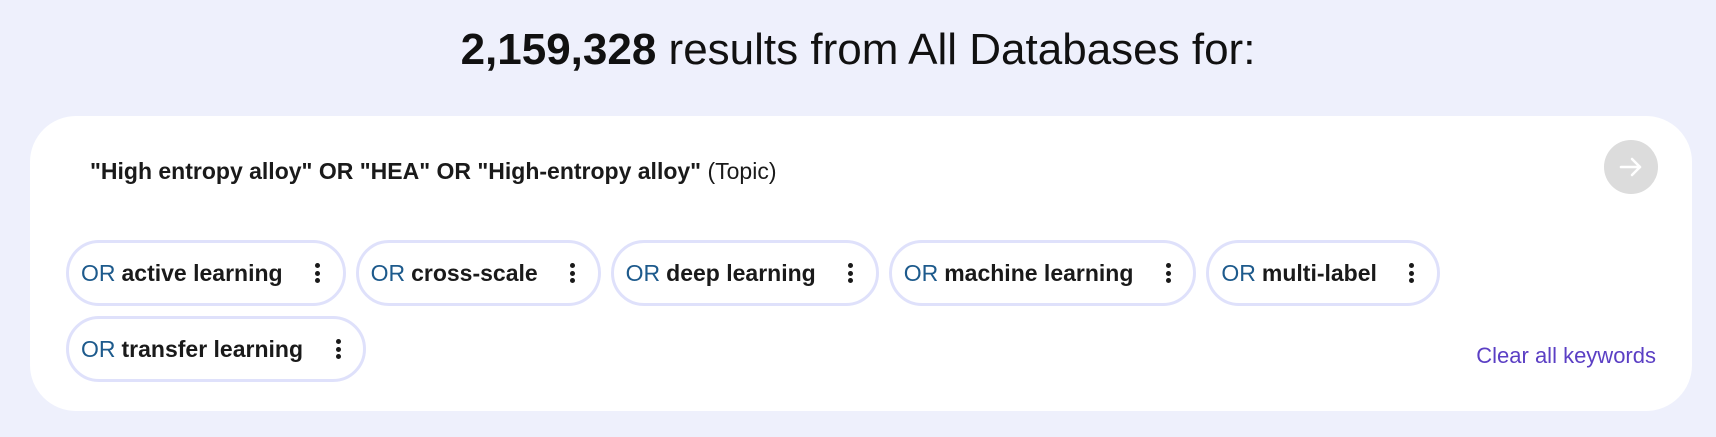 This screenshot has width=1716, height=437. I want to click on result-text: results from All Databases for:, so click(956, 49).